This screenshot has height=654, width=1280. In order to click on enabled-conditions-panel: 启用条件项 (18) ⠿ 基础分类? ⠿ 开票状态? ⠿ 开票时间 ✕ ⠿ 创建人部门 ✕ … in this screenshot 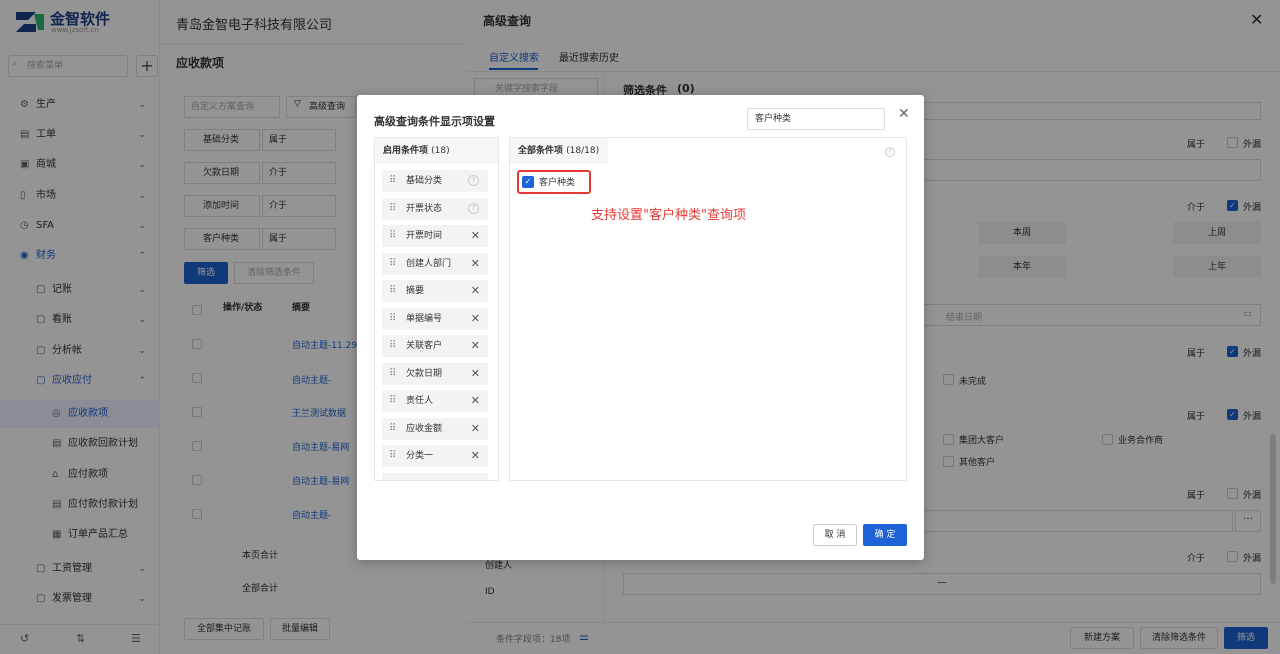, I will do `click(436, 309)`.